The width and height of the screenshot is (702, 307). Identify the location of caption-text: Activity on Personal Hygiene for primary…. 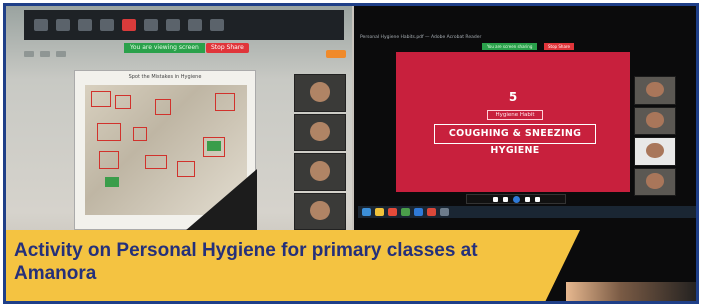
(246, 262).